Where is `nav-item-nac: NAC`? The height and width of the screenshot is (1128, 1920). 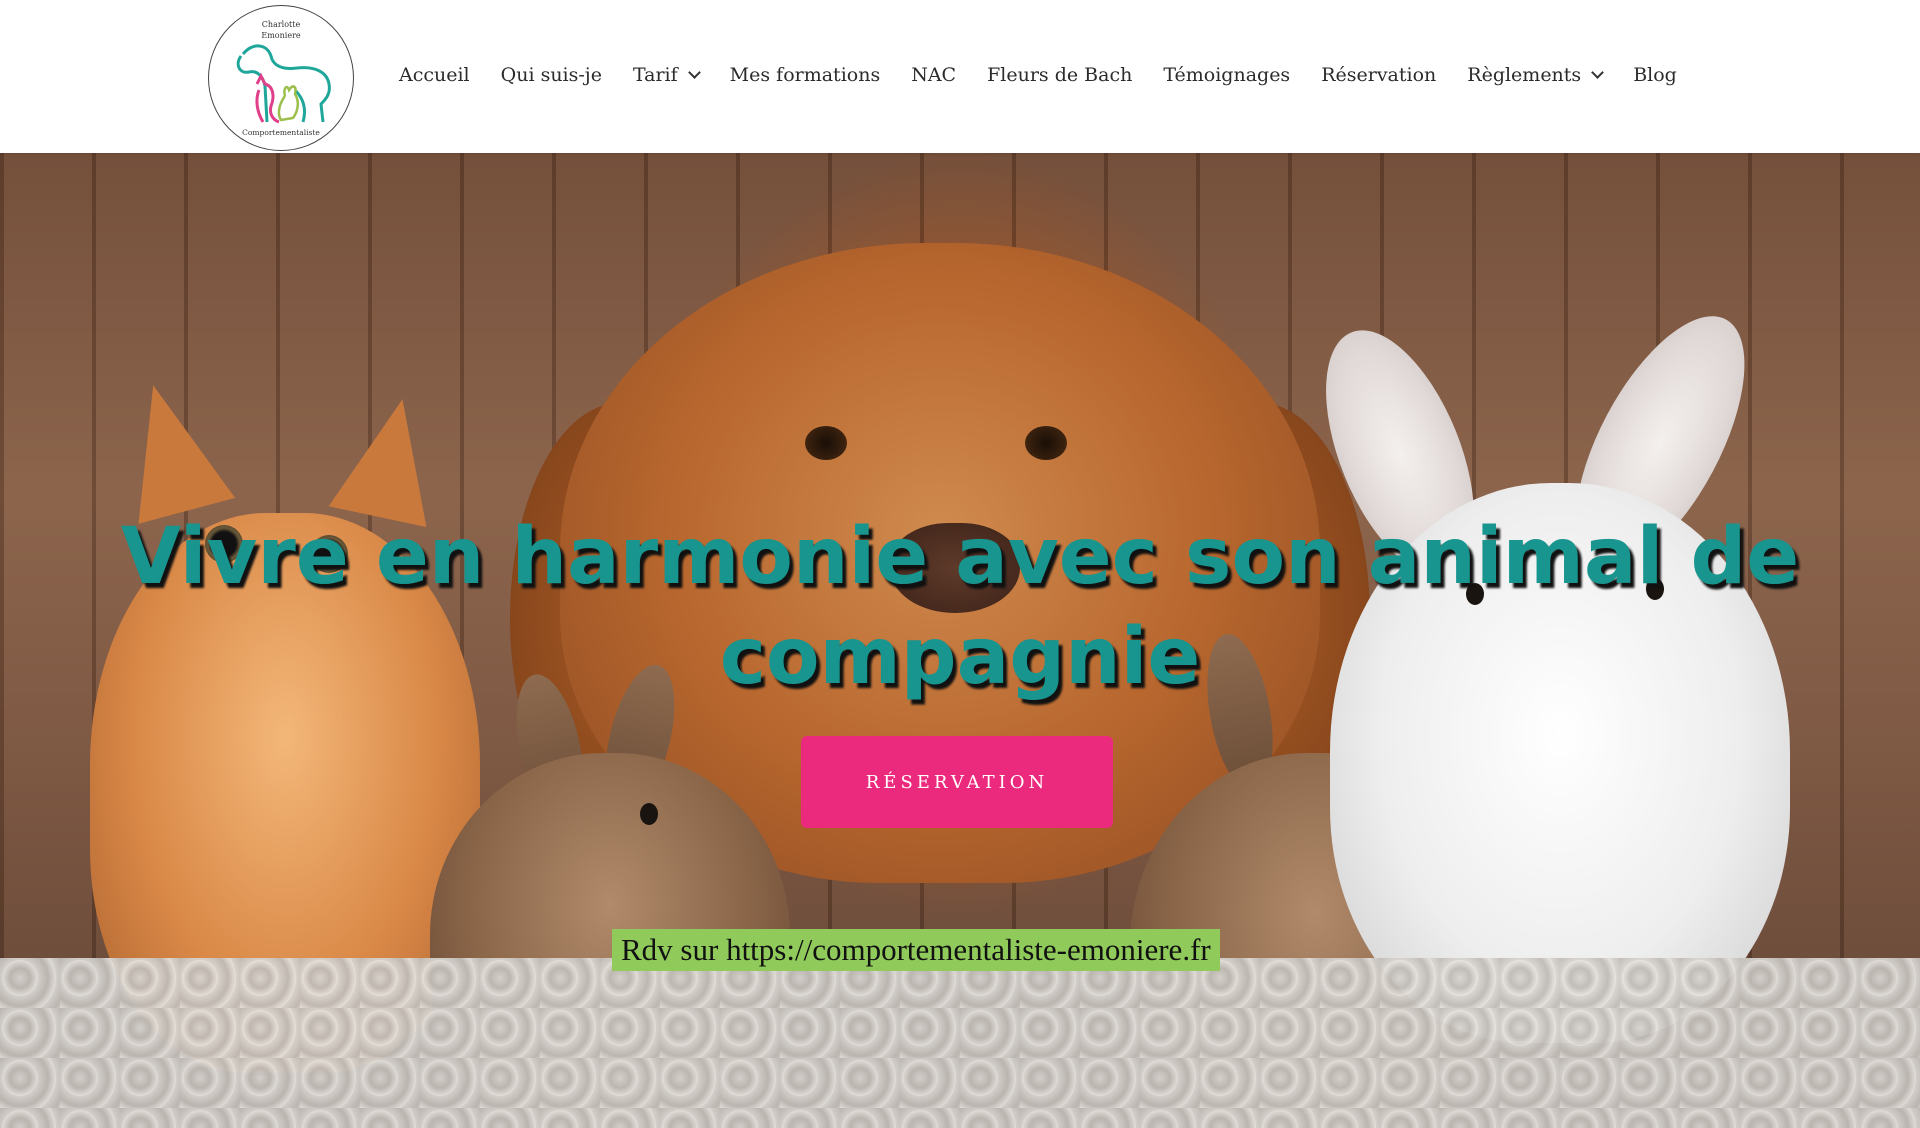 nav-item-nac: NAC is located at coordinates (933, 75).